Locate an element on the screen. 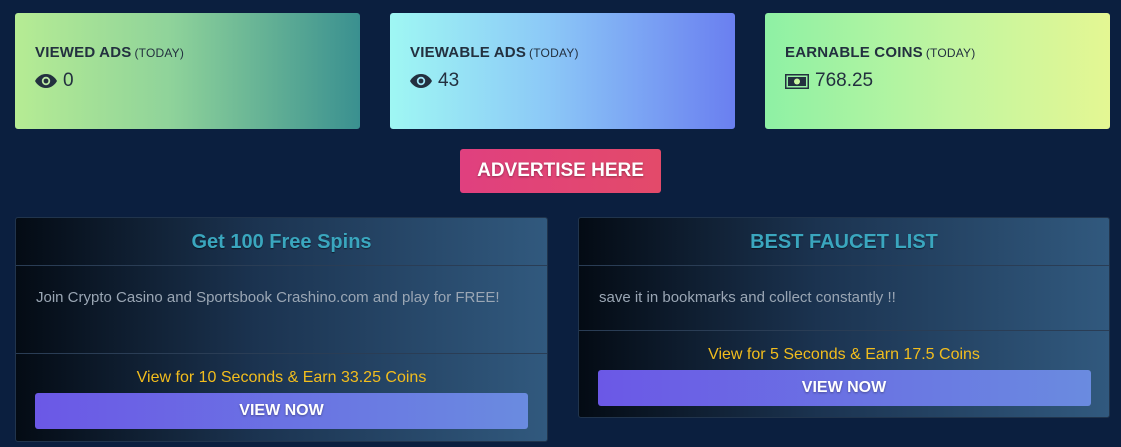 This screenshot has width=1121, height=447. earnable-coins-value: 768.25 is located at coordinates (844, 80).